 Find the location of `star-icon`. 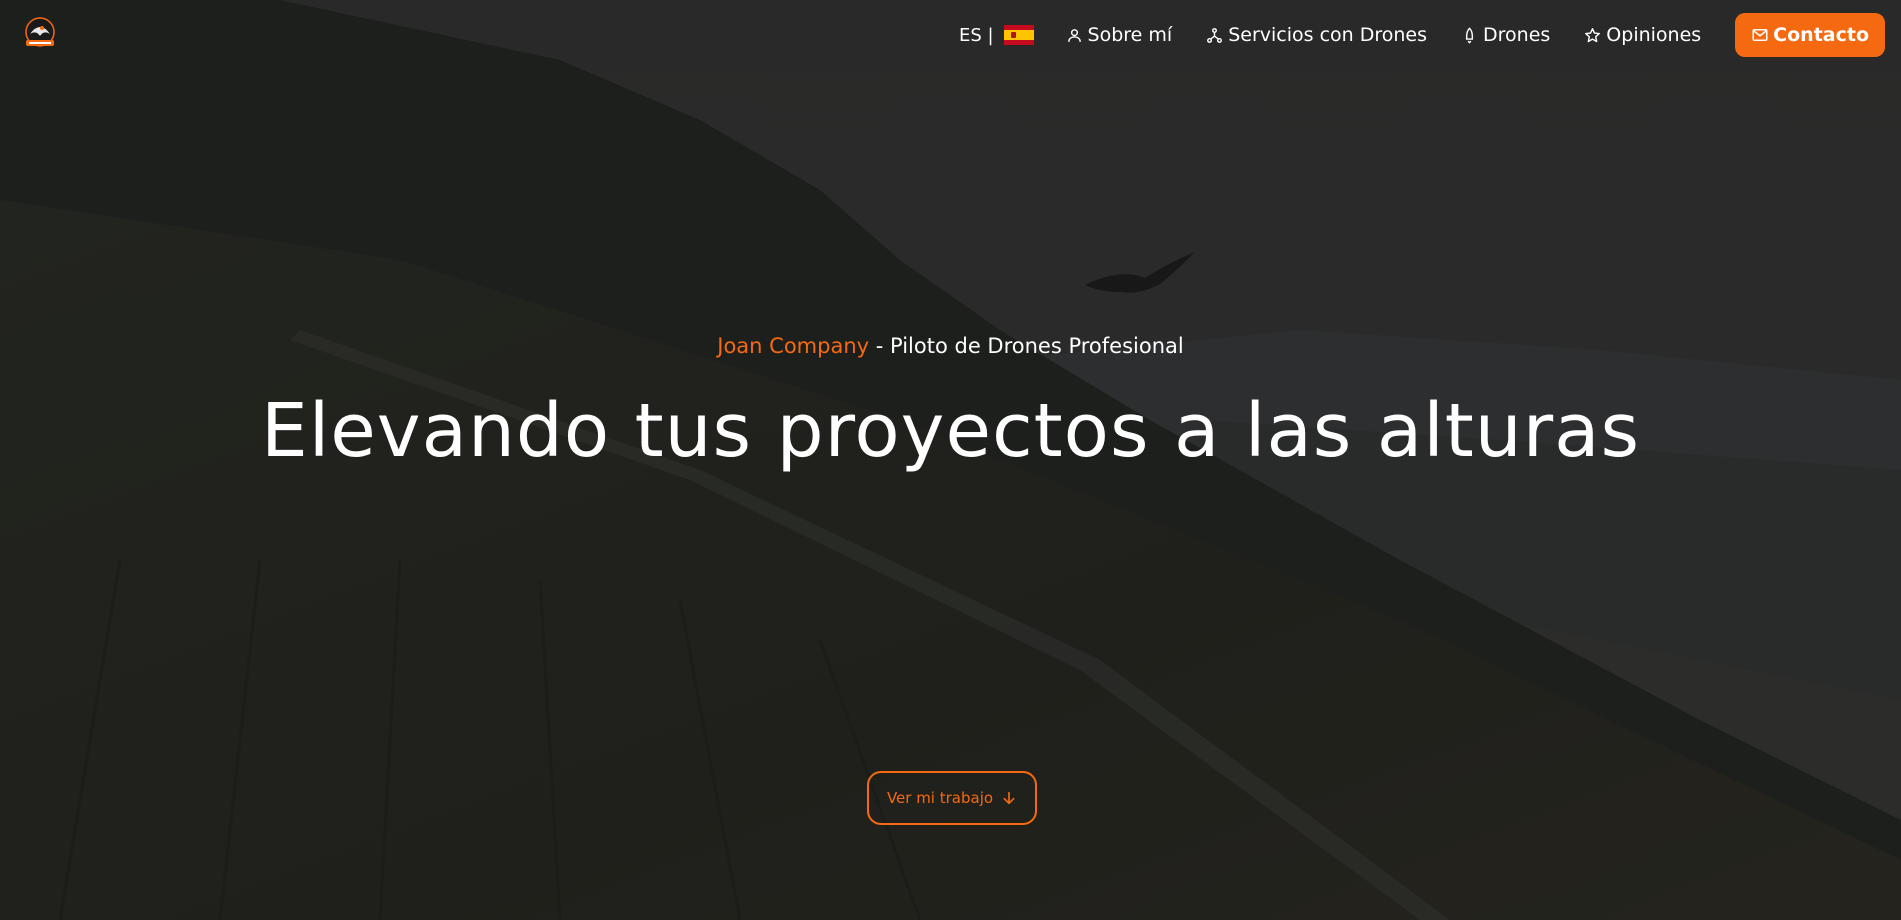

star-icon is located at coordinates (1593, 34).